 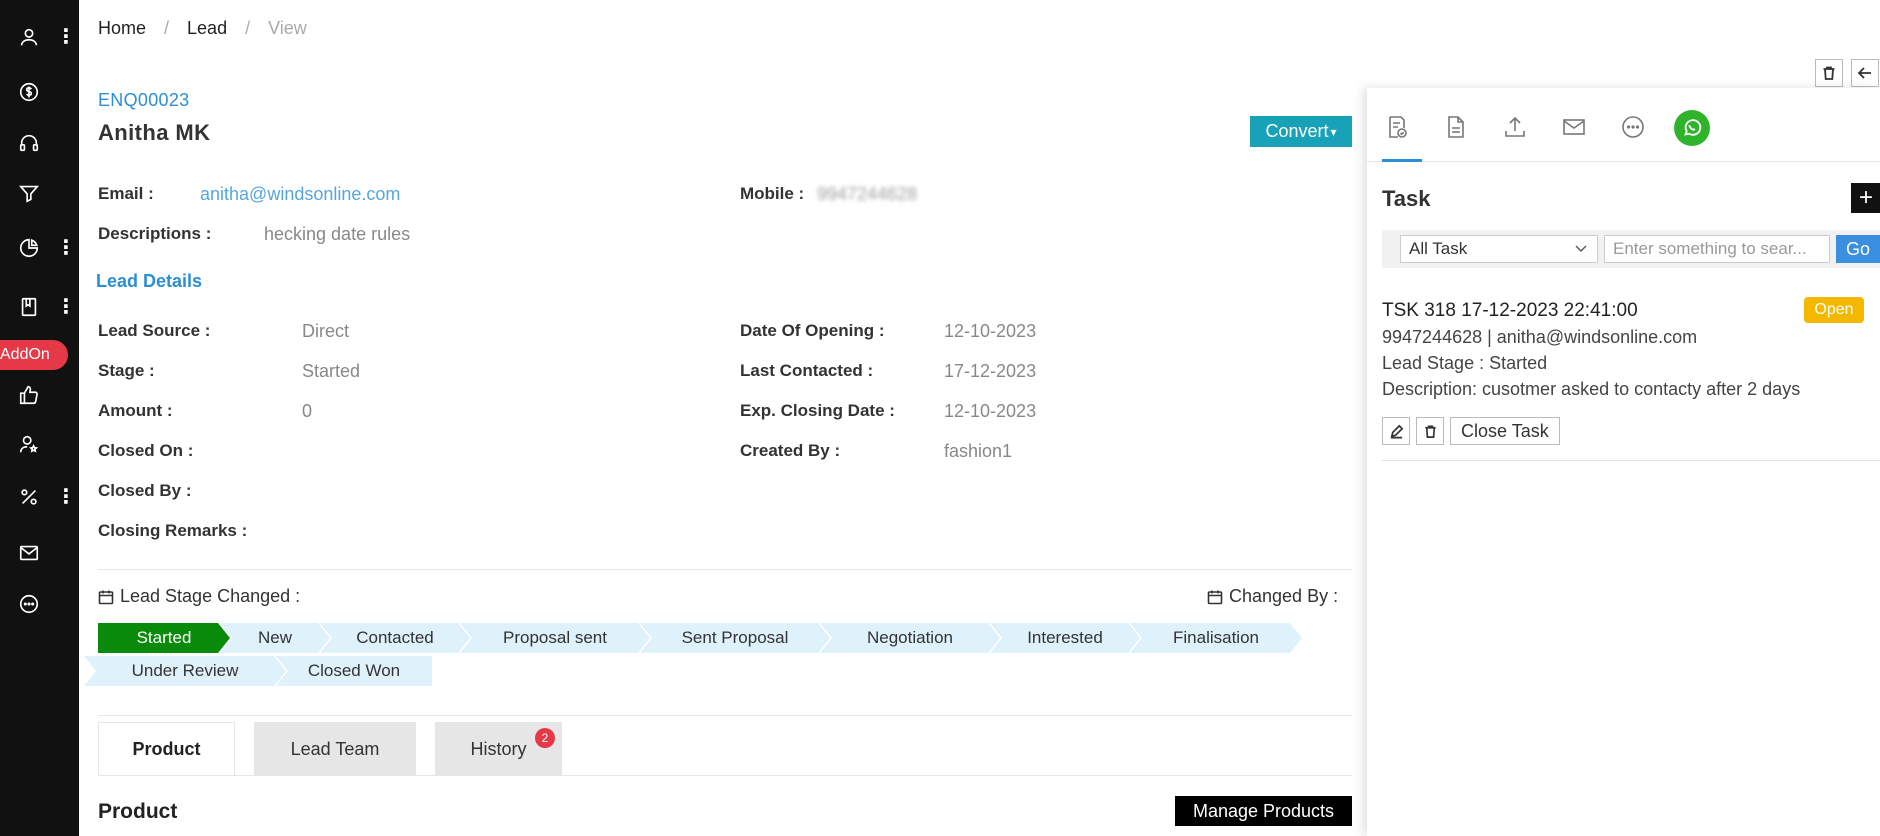 I want to click on convert-button: Convert ▾, so click(x=1301, y=131).